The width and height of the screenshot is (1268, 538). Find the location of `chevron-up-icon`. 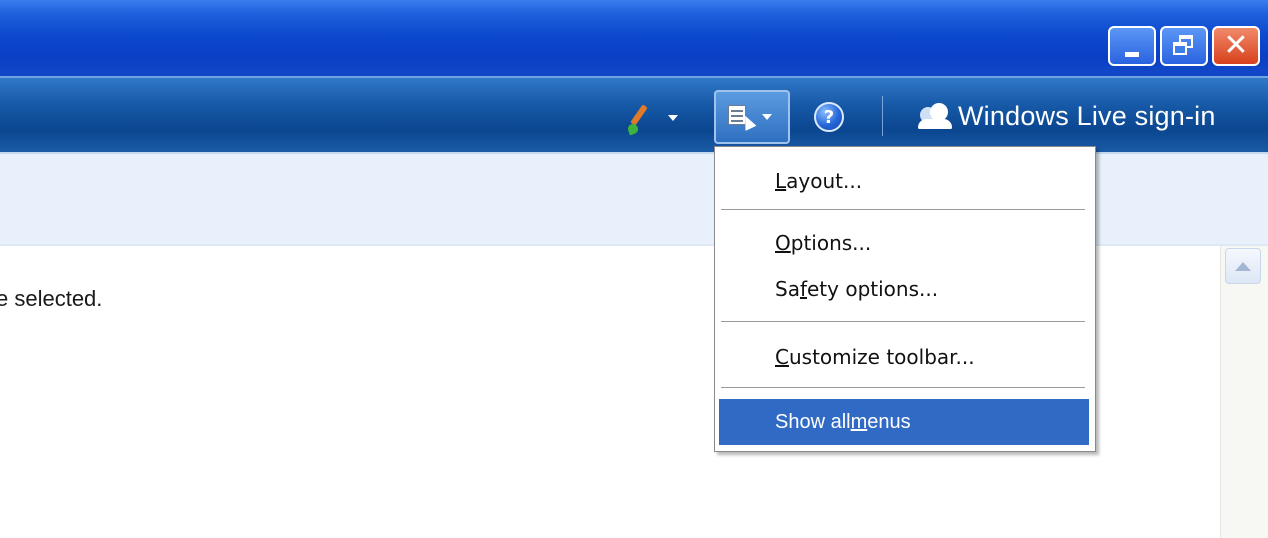

chevron-up-icon is located at coordinates (1243, 266).